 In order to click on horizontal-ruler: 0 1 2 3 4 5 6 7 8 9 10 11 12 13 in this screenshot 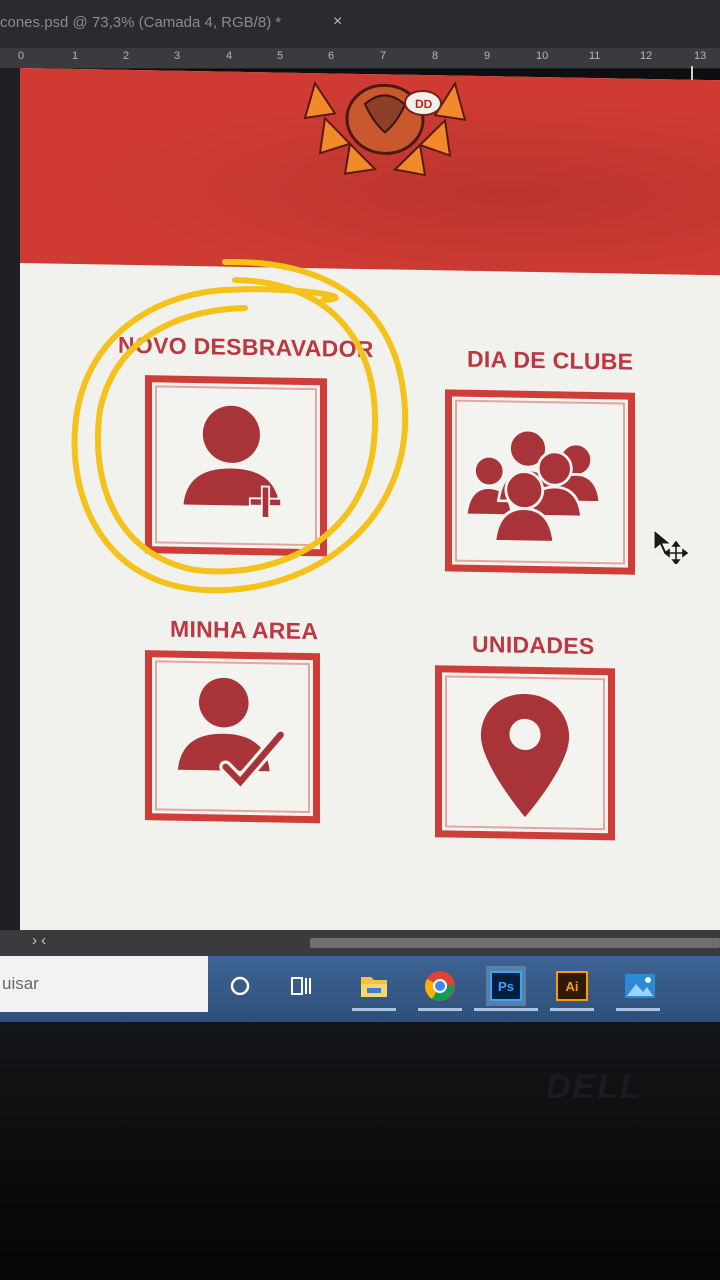, I will do `click(360, 58)`.